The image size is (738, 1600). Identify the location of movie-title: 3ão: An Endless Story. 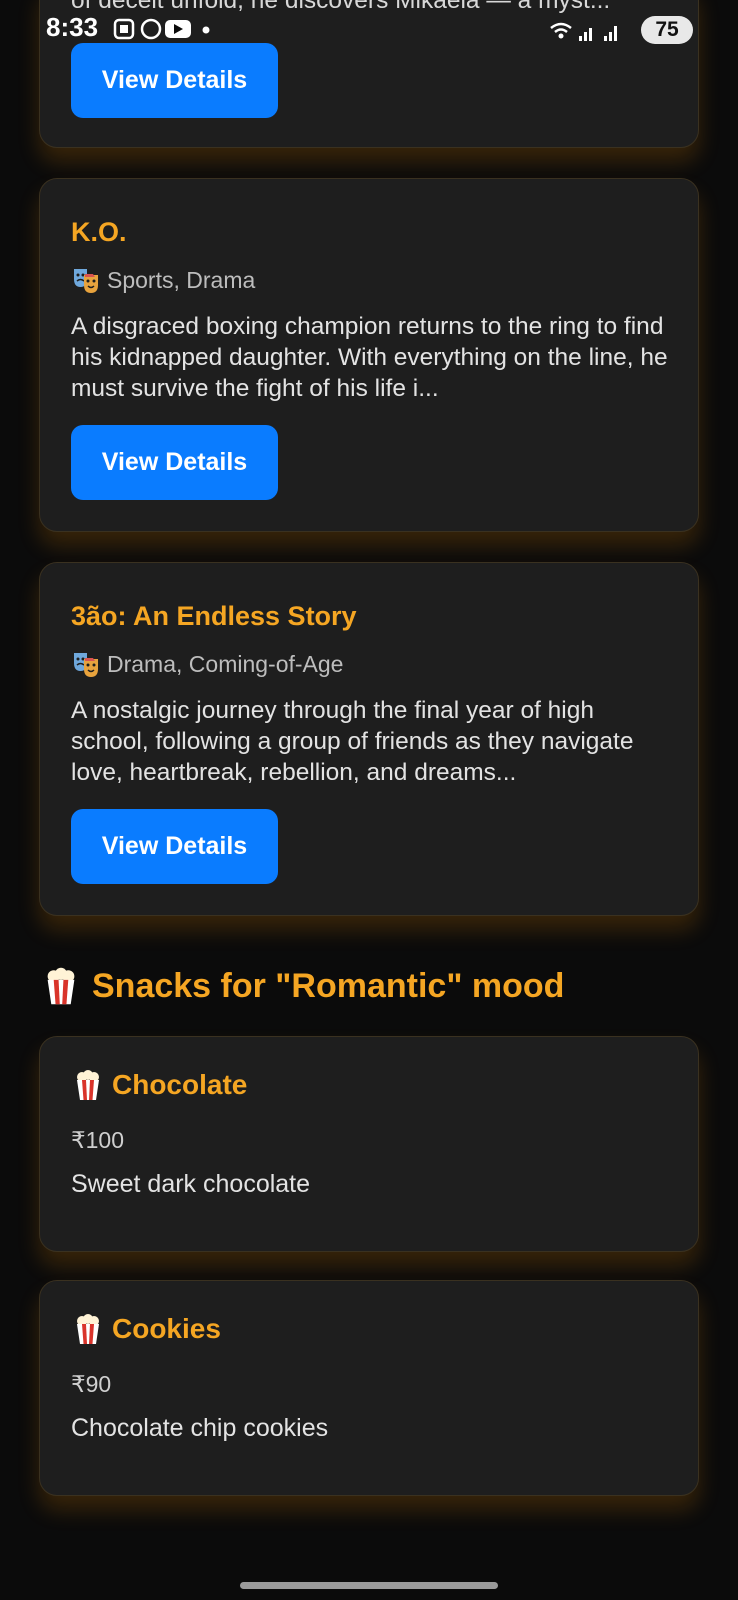
(214, 616).